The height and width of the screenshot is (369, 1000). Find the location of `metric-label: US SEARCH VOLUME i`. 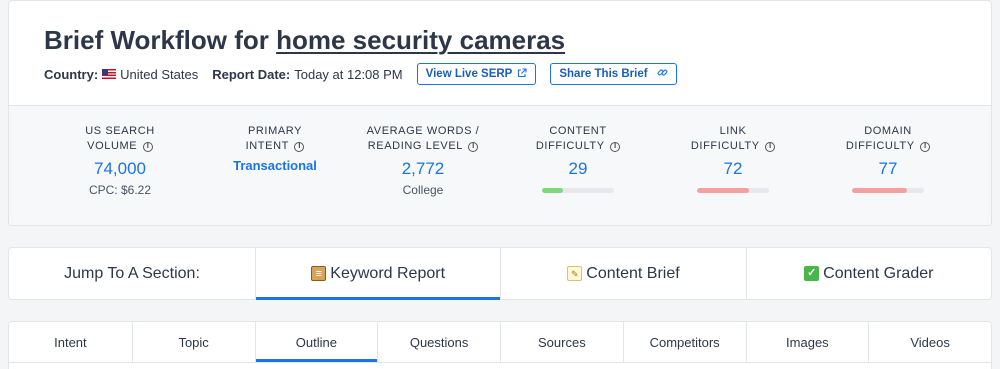

metric-label: US SEARCH VOLUME i is located at coordinates (120, 138).